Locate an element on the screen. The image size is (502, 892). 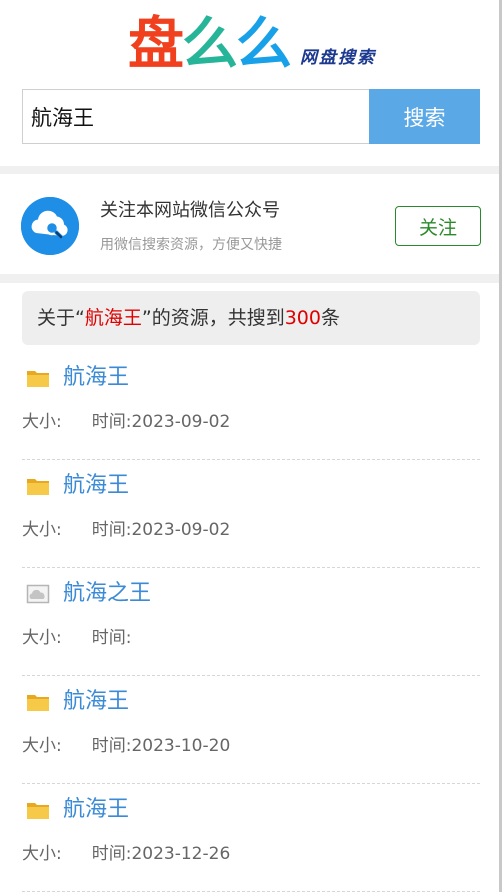
summary-middle: ”的资源，共搜到 is located at coordinates (213, 318).